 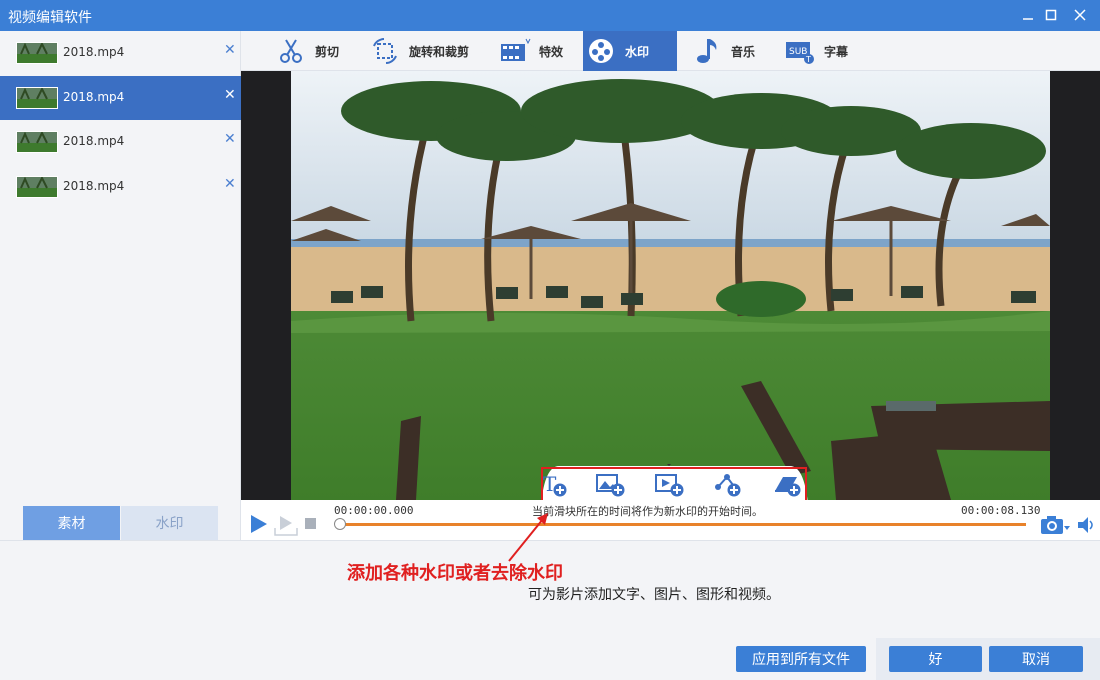 What do you see at coordinates (327, 51) in the screenshot?
I see `tab-label: 剪切` at bounding box center [327, 51].